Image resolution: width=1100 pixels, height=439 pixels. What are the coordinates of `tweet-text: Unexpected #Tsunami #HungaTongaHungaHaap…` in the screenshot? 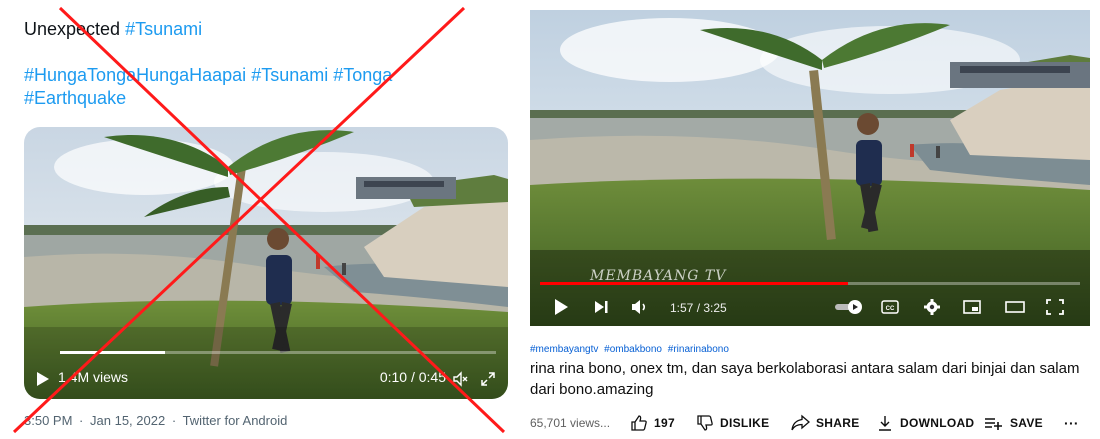 It's located at (264, 64).